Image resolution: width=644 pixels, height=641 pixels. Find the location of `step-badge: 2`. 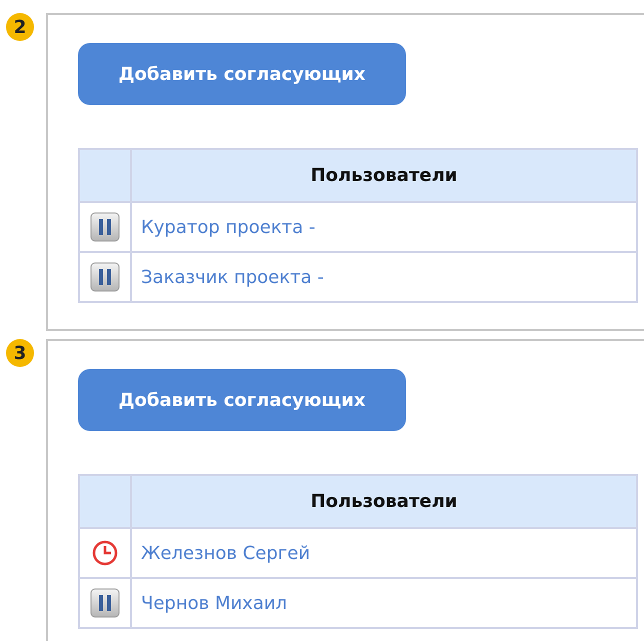

step-badge: 2 is located at coordinates (20, 27).